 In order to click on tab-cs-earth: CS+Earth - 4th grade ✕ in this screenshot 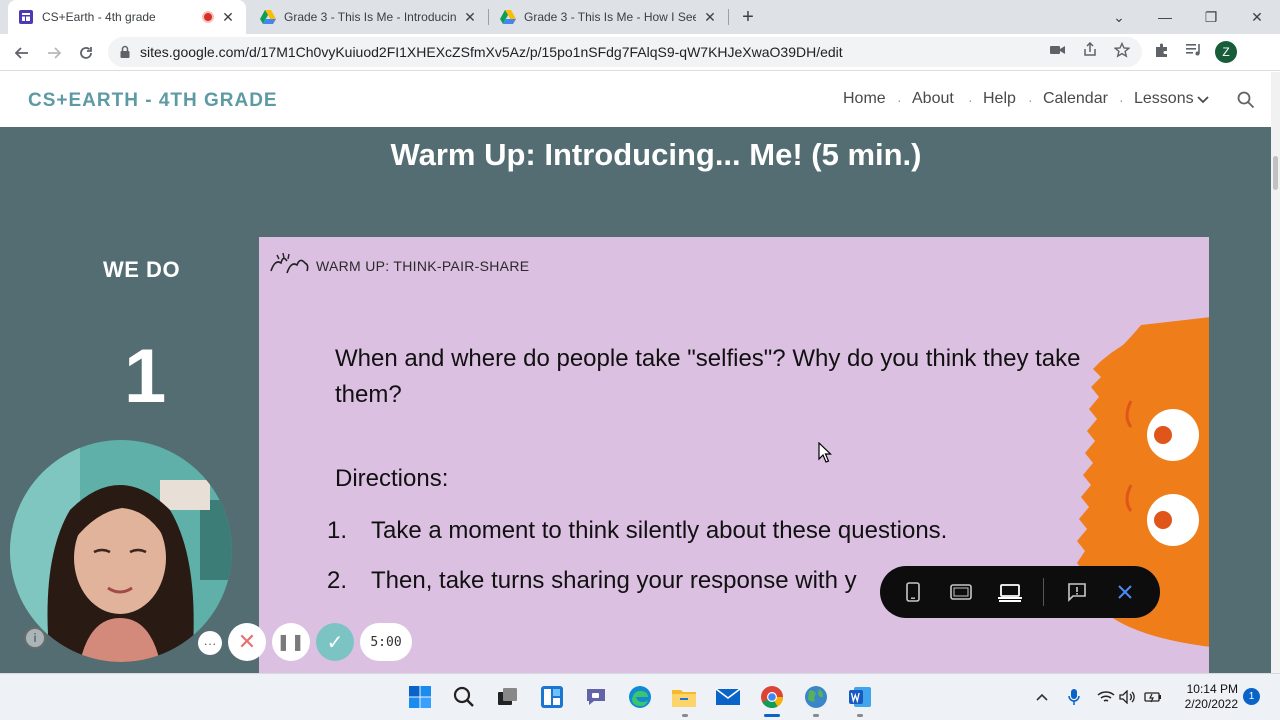, I will do `click(127, 17)`.